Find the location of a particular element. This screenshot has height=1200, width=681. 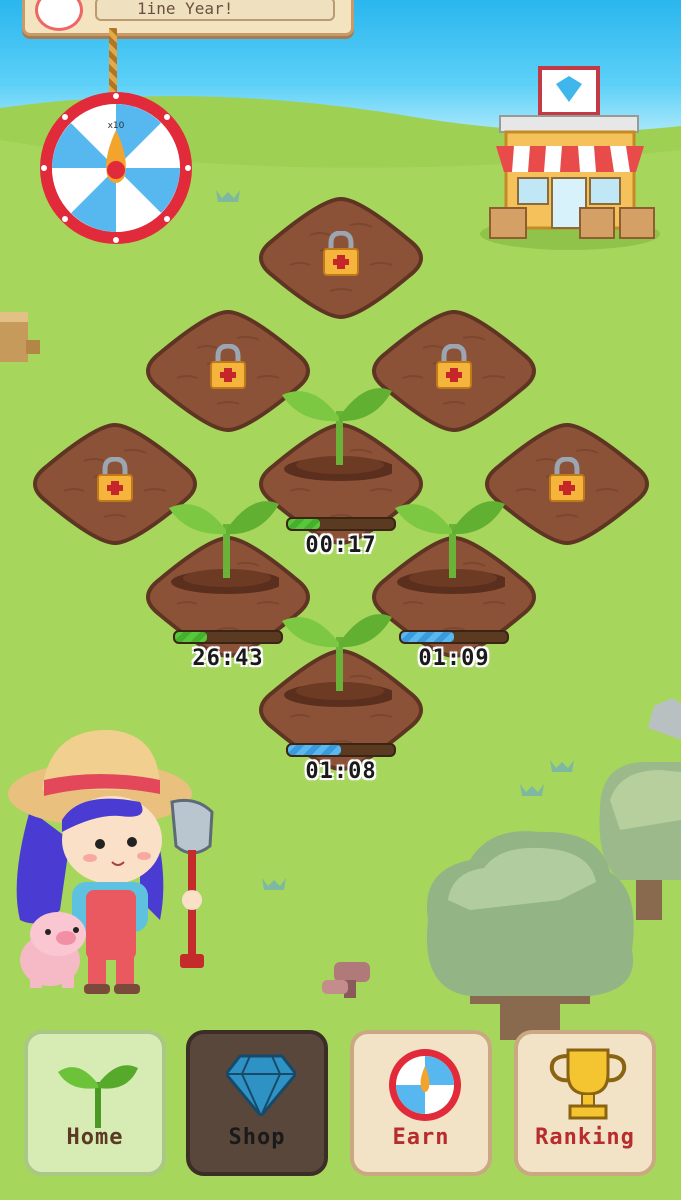

farmer-girl-character is located at coordinates (111, 861).